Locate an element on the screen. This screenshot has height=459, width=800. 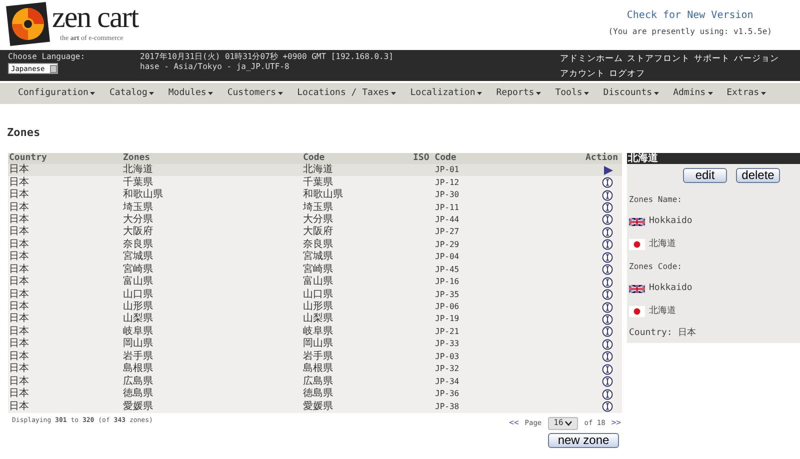
table-cell-text: 岩手県 is located at coordinates (138, 356).